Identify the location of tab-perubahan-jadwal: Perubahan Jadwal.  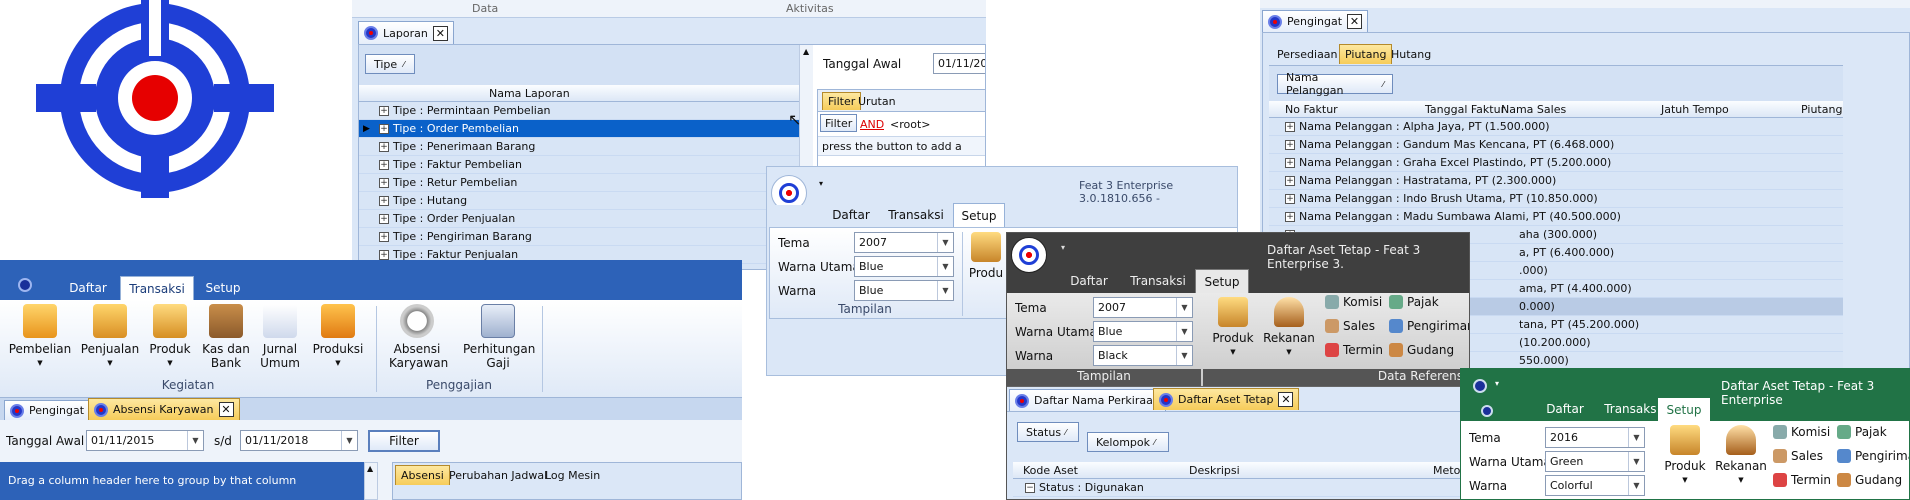
(498, 475).